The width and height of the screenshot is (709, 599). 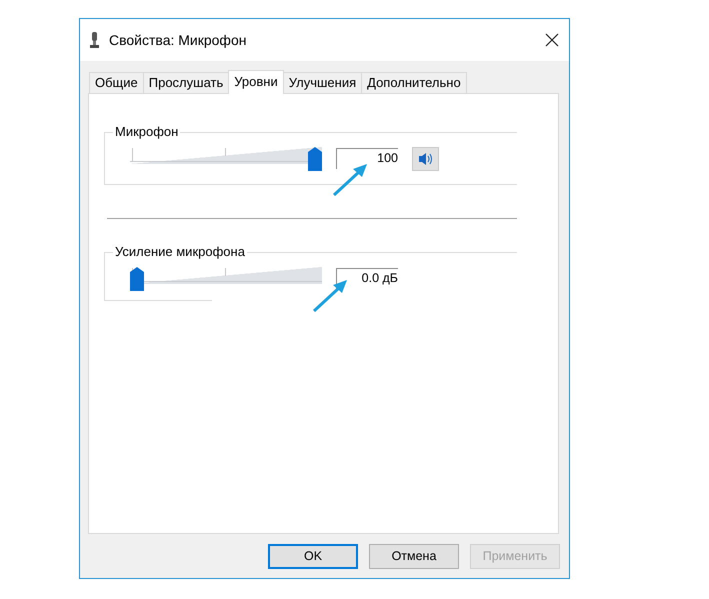 I want to click on tab: Дополнительно, so click(x=414, y=82).